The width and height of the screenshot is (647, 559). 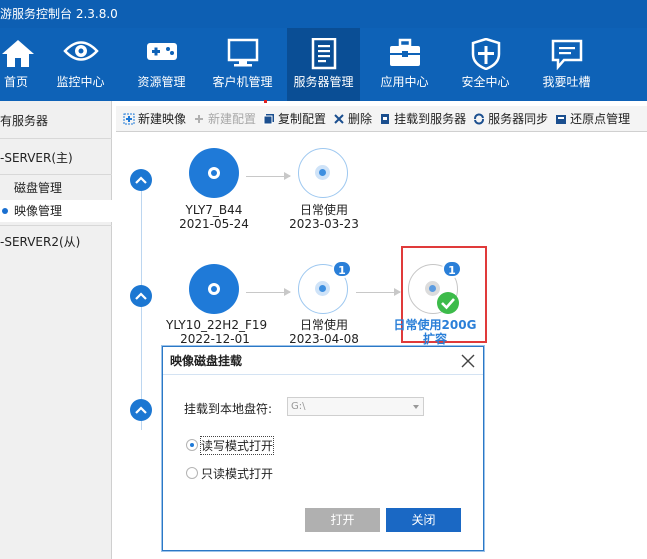 What do you see at coordinates (435, 332) in the screenshot?
I see `selected-config-name: 日常使用200G扩容` at bounding box center [435, 332].